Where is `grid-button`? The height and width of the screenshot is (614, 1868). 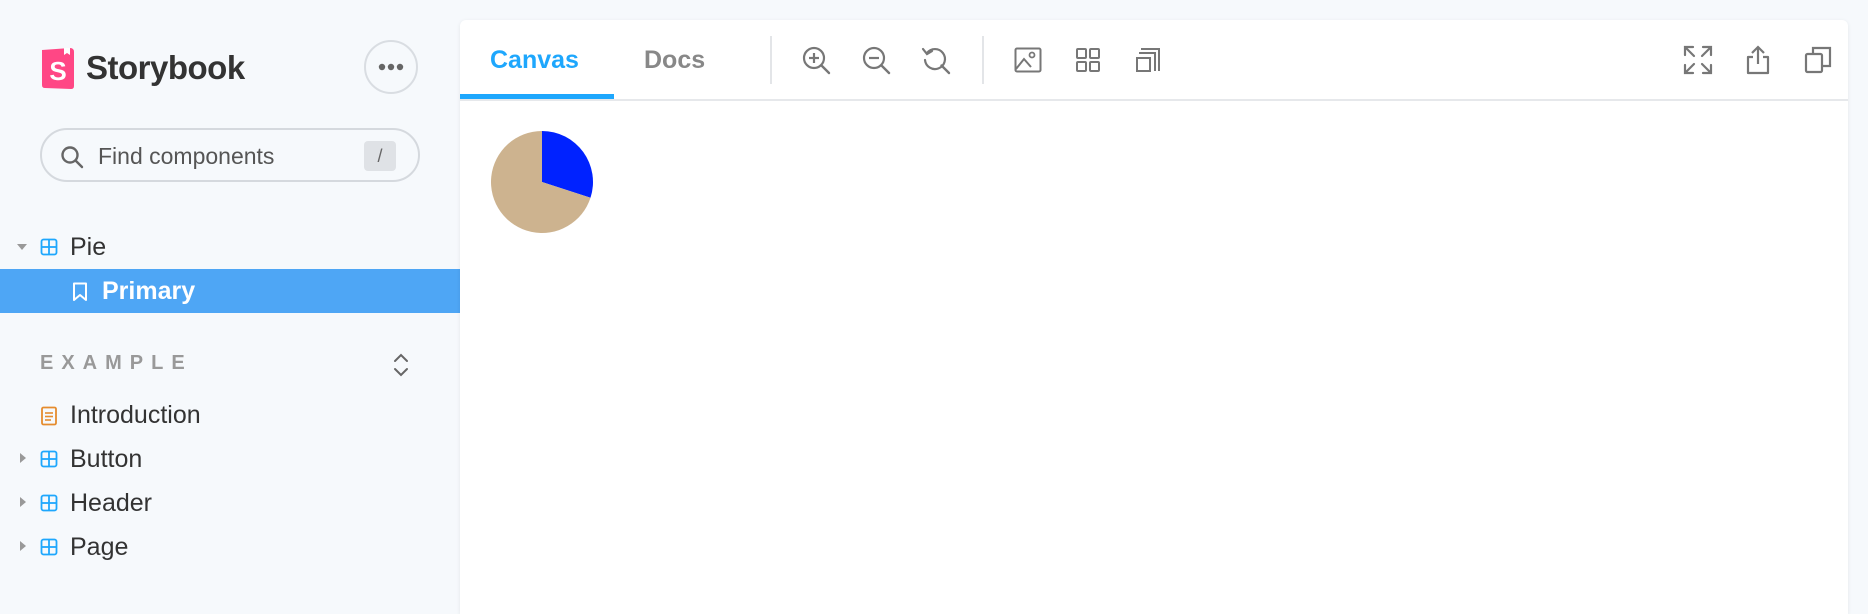
grid-button is located at coordinates (1088, 60).